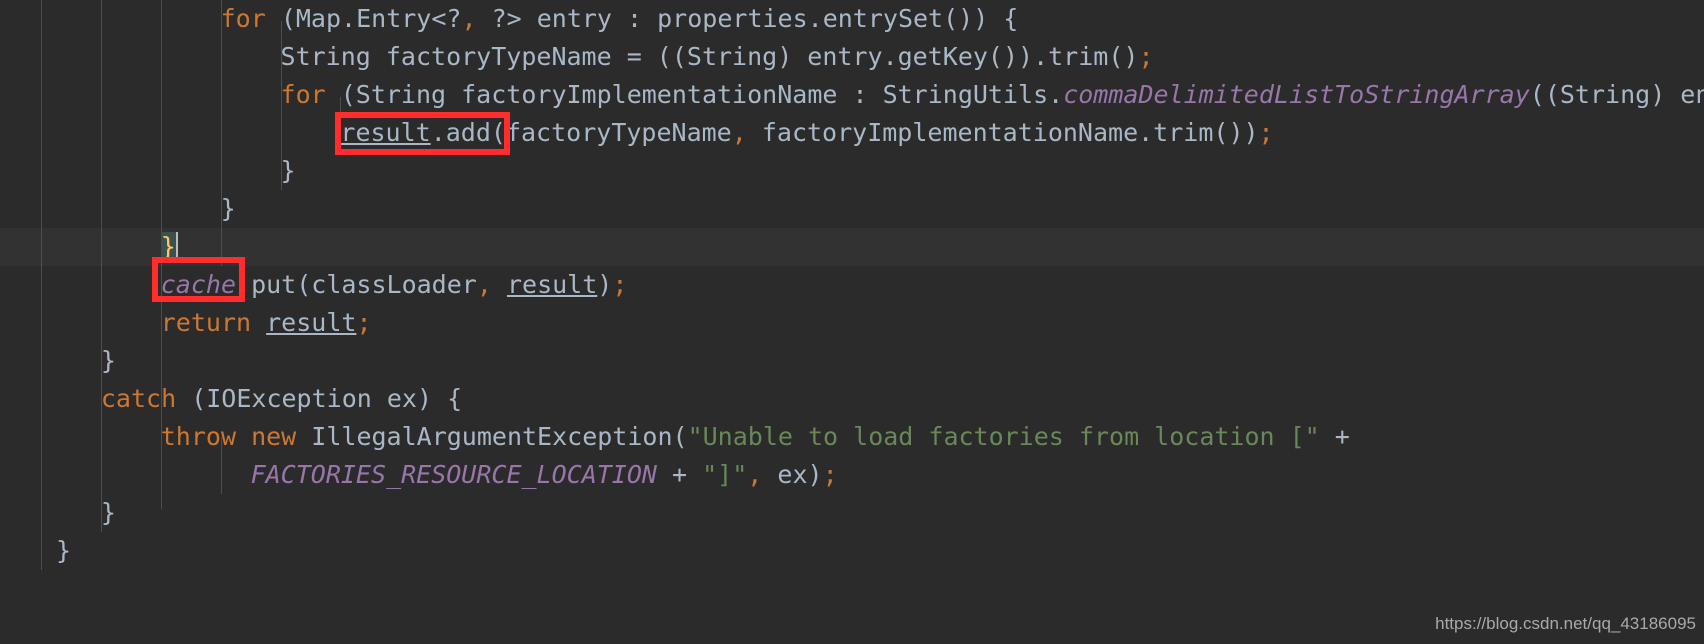 This screenshot has width=1704, height=644. What do you see at coordinates (1565, 623) in the screenshot?
I see `watermark-text: https://blog.csdn.net/qq_43186095` at bounding box center [1565, 623].